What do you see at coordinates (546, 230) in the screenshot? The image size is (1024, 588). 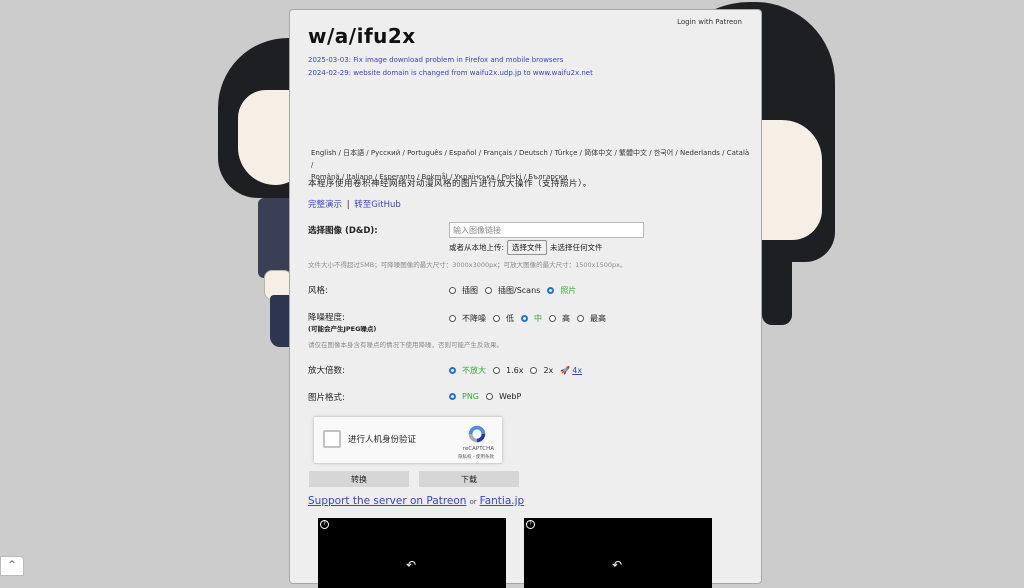 I see `image-url-input` at bounding box center [546, 230].